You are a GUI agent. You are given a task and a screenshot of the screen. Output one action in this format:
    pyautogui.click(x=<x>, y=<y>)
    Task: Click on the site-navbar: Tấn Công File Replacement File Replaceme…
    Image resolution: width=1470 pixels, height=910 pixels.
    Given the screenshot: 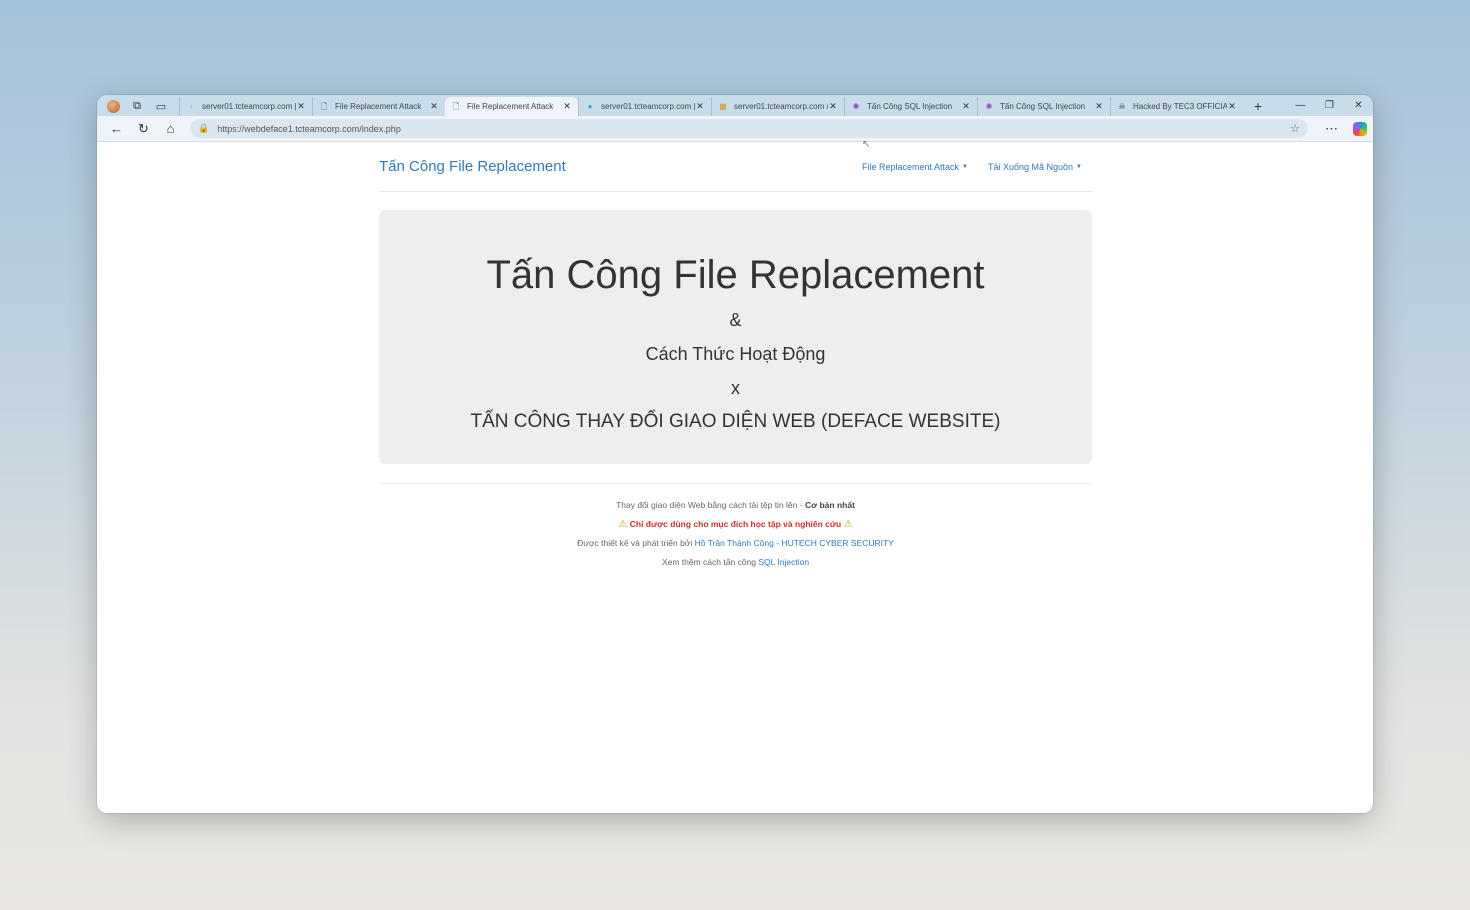 What is the action you would take?
    pyautogui.click(x=735, y=167)
    